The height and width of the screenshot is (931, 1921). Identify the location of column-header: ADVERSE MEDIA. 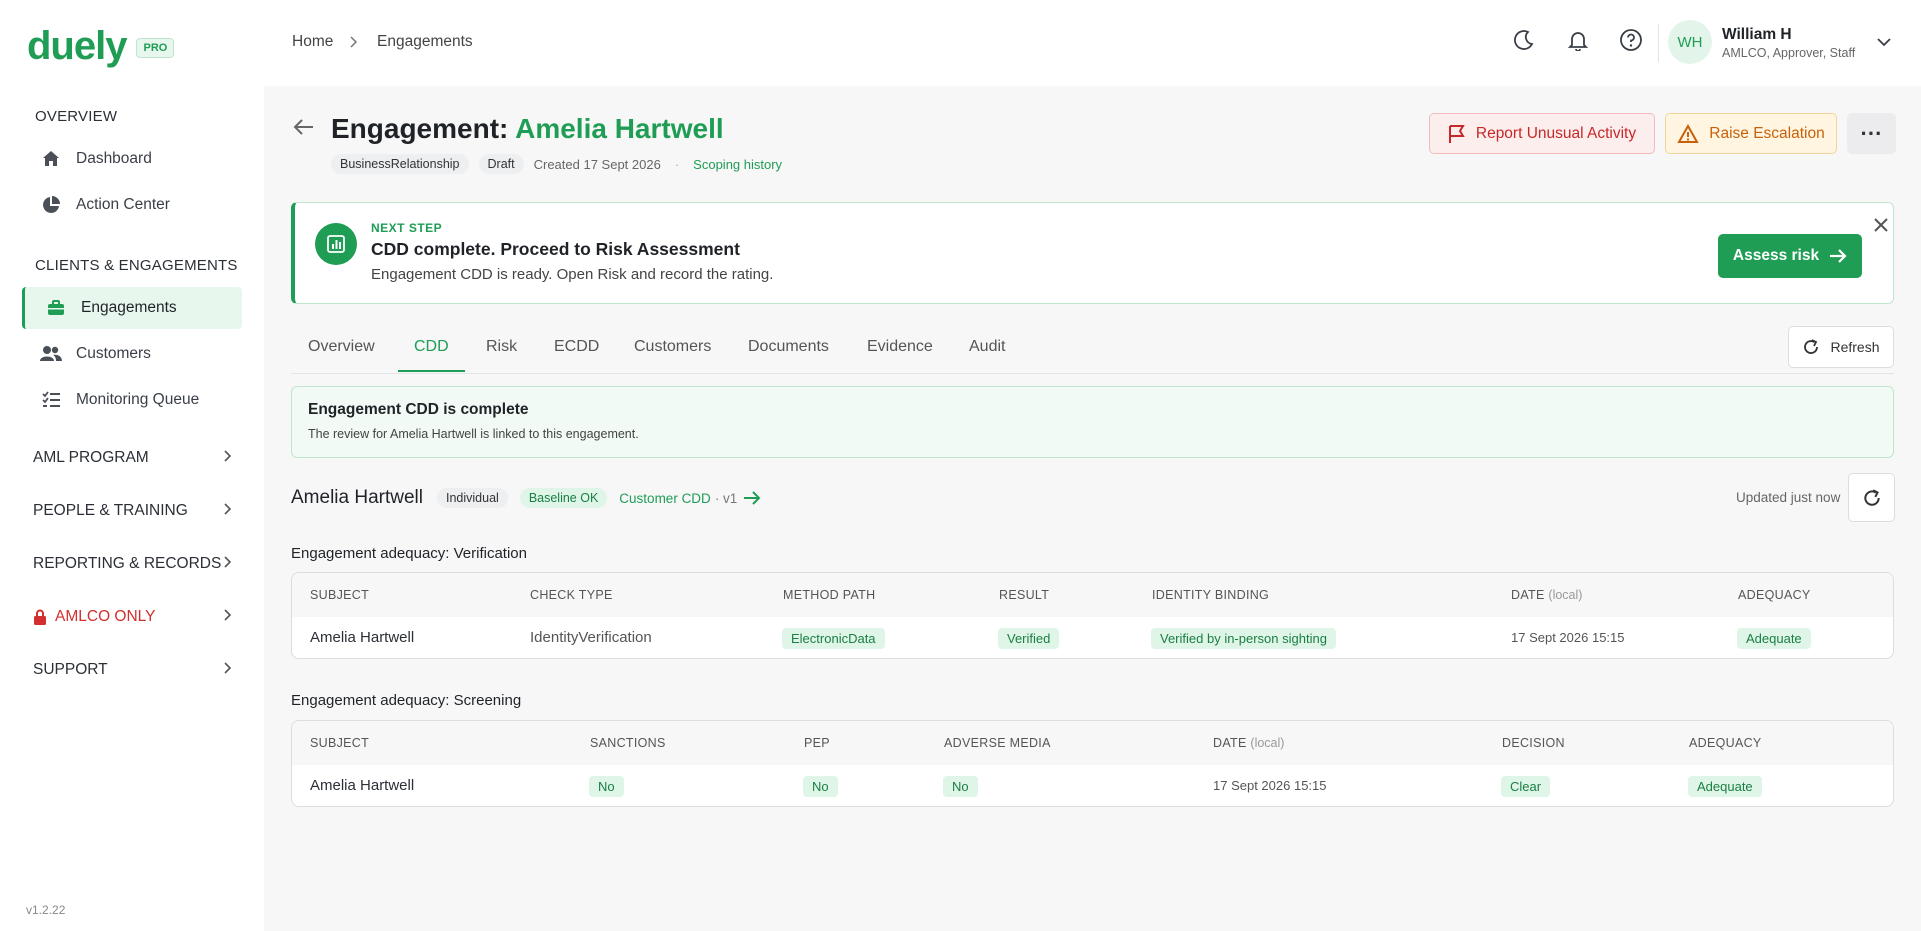
(997, 743).